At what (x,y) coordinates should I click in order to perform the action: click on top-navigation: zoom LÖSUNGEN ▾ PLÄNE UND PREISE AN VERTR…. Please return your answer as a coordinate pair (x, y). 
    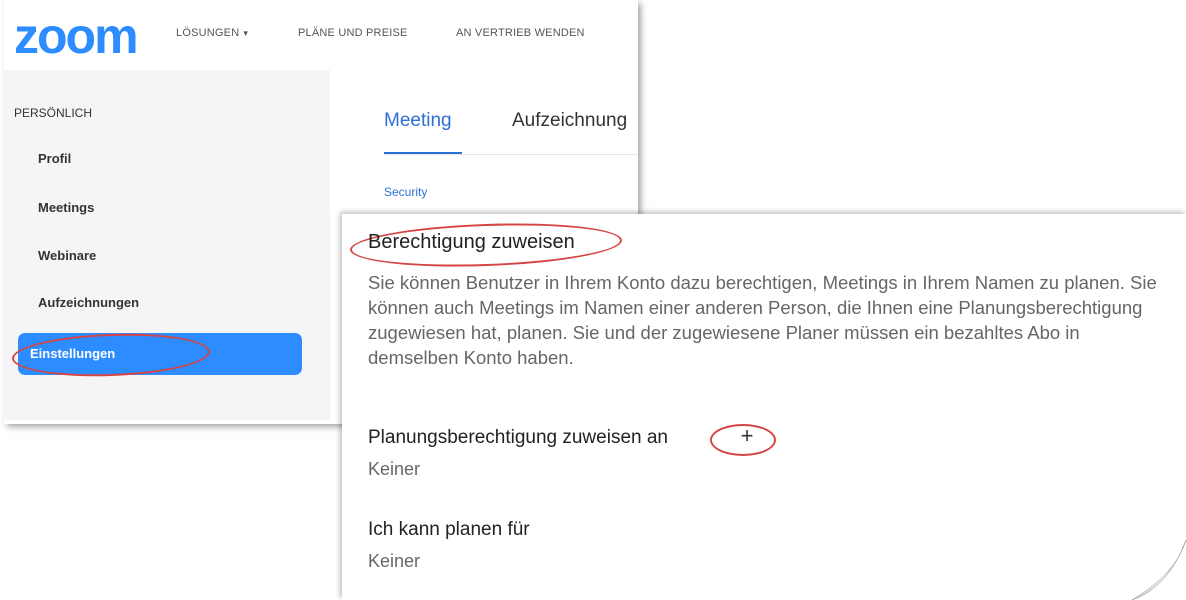
    Looking at the image, I should click on (321, 35).